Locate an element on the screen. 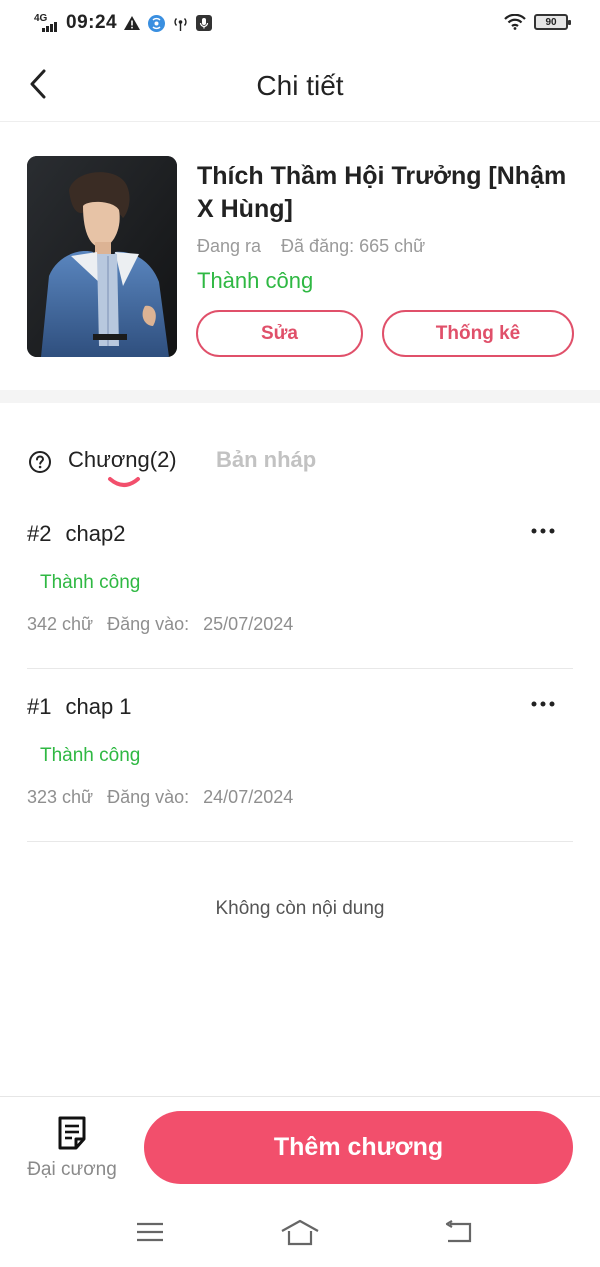 This screenshot has height=1267, width=600. warning-icon is located at coordinates (132, 23).